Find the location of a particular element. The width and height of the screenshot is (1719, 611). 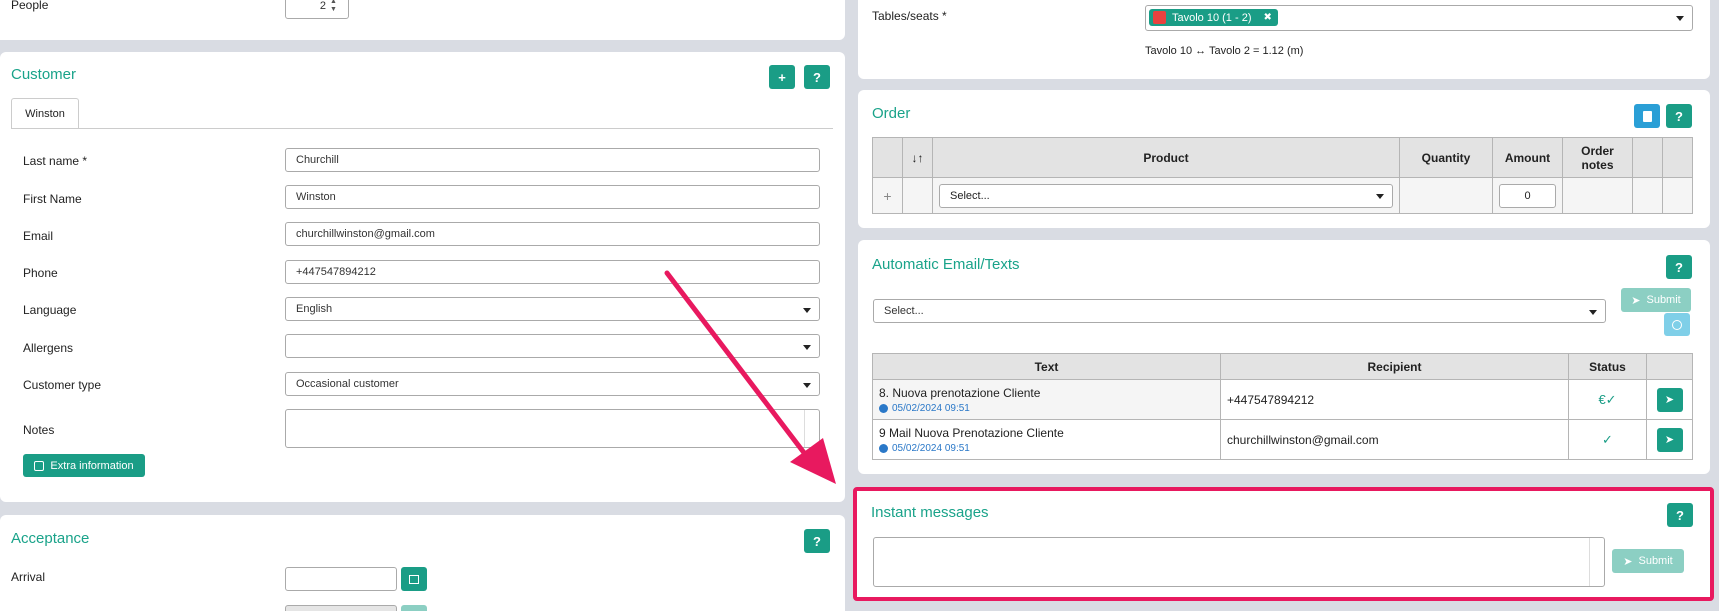

annotation-arrow is located at coordinates (750, 377).